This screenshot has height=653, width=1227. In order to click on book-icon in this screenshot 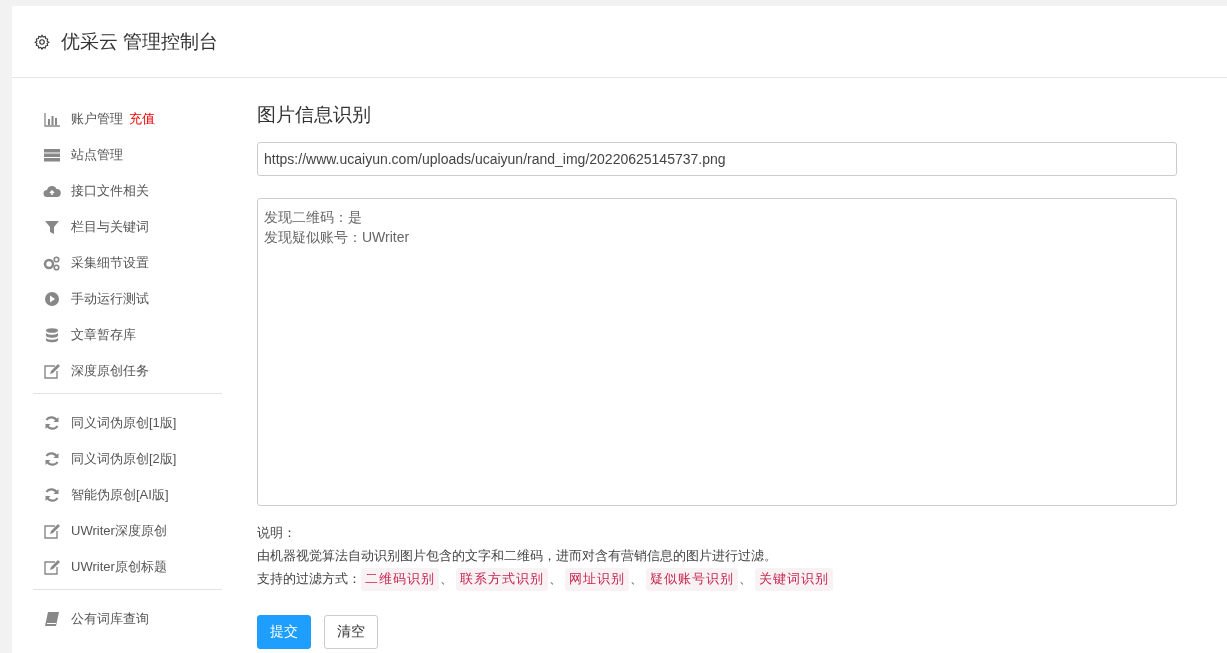, I will do `click(52, 619)`.